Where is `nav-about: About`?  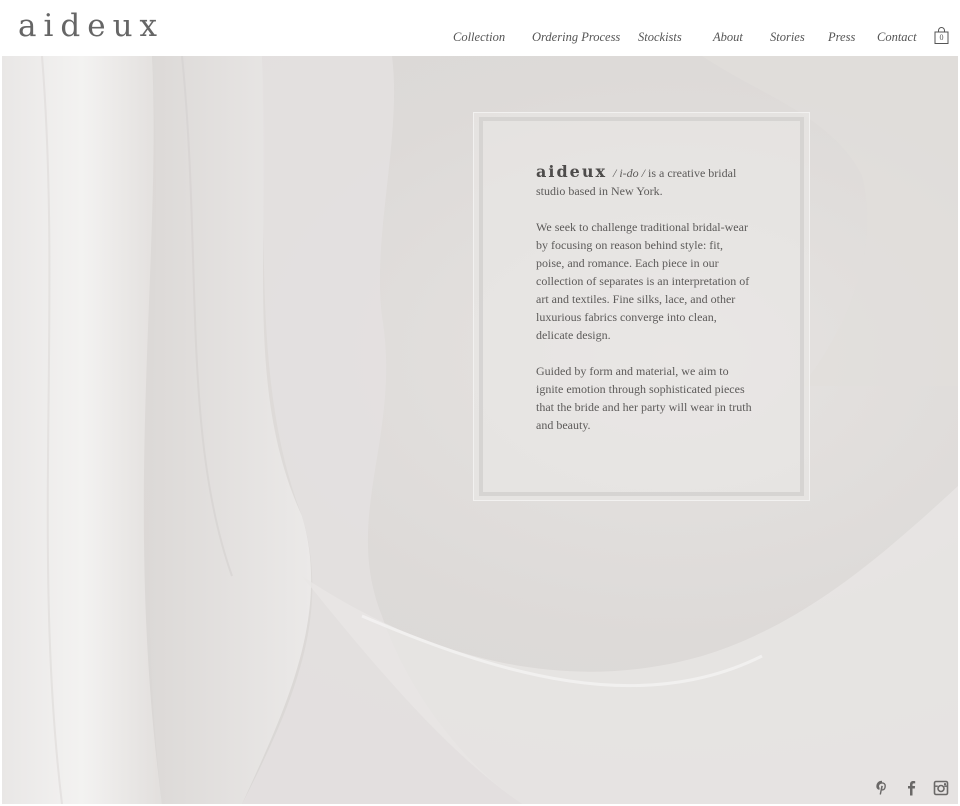 nav-about: About is located at coordinates (728, 37).